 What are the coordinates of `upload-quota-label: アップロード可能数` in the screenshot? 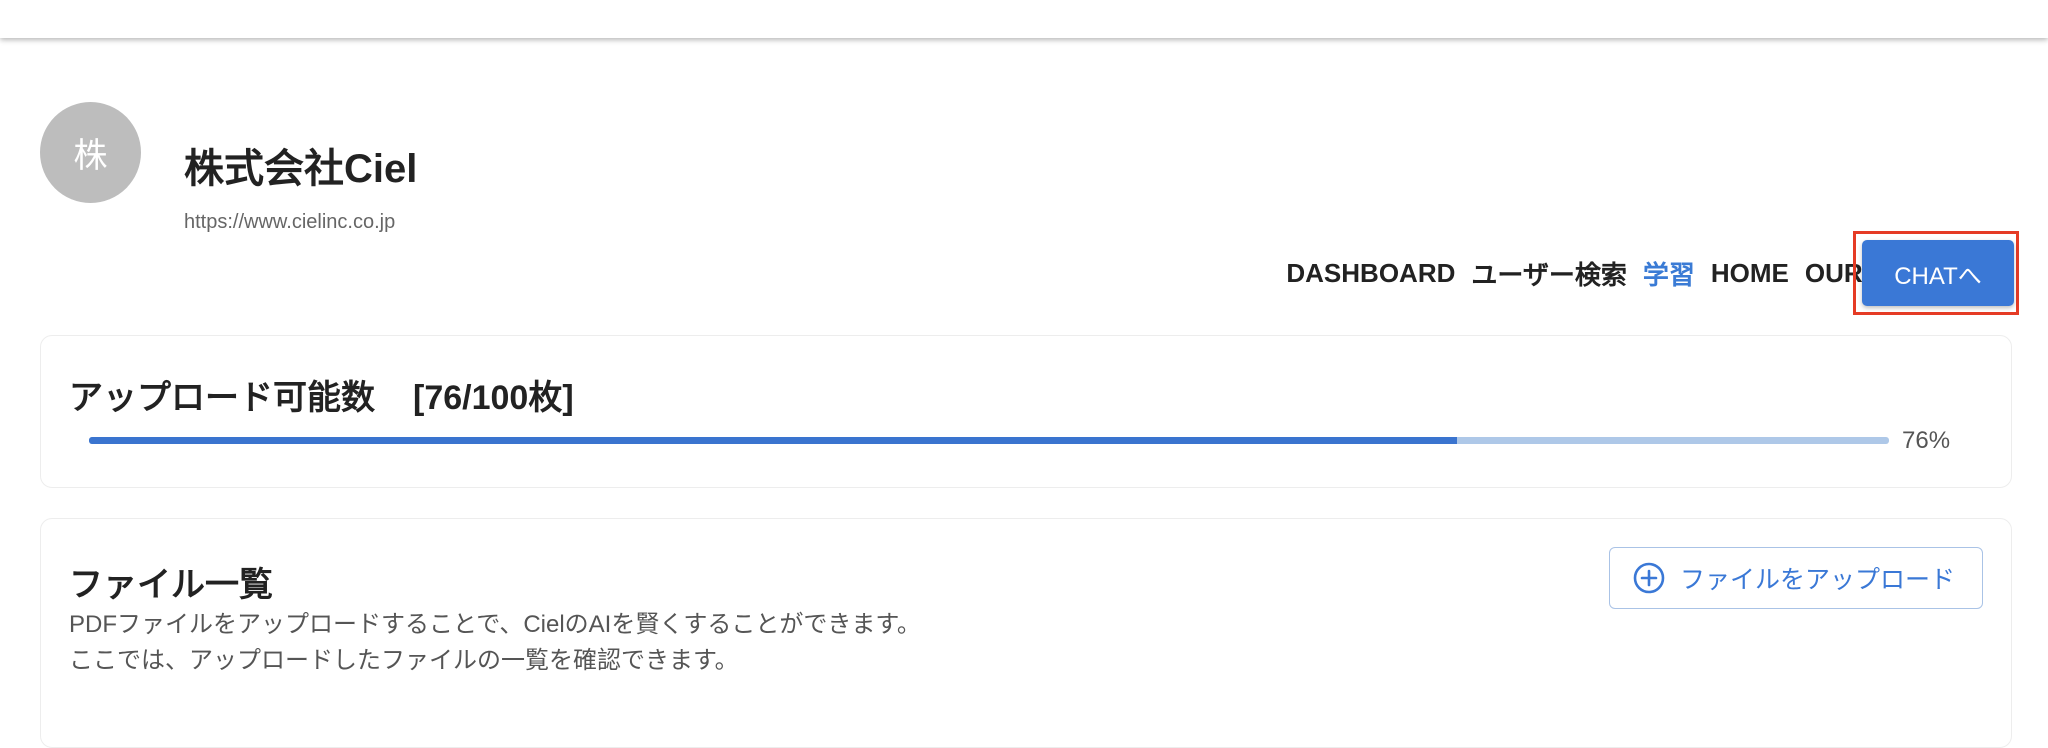 It's located at (222, 398).